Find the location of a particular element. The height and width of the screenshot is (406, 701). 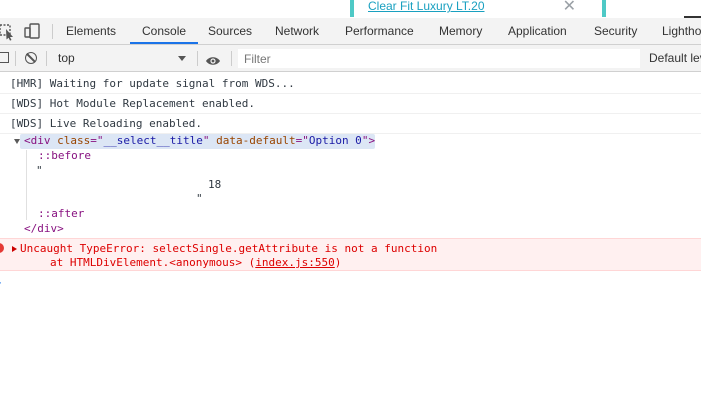

tag-name: <div is located at coordinates (37, 140).